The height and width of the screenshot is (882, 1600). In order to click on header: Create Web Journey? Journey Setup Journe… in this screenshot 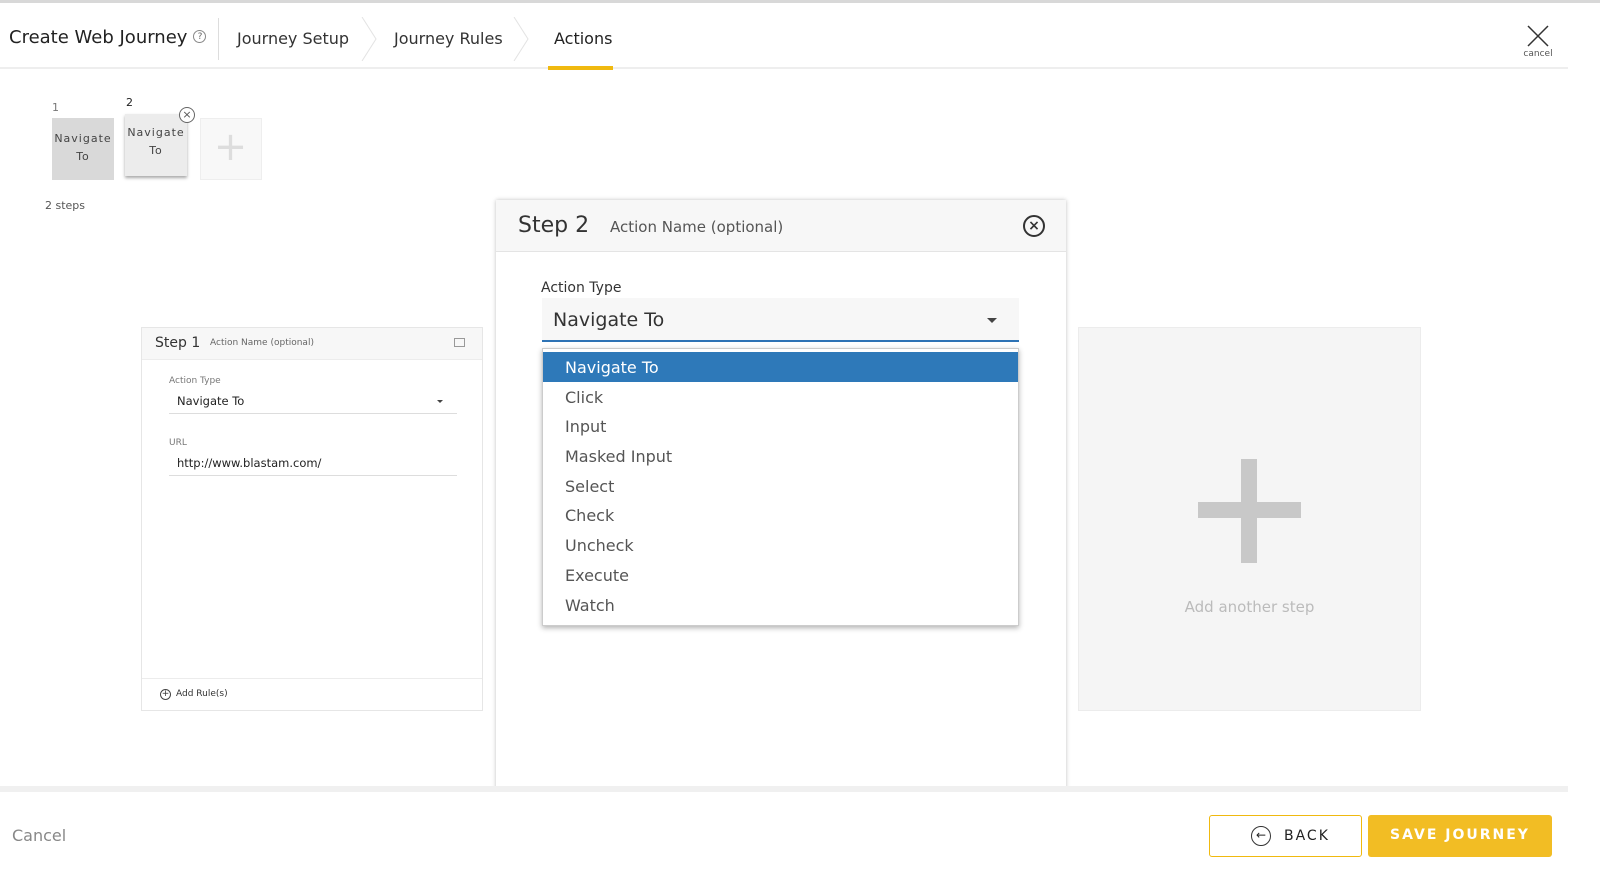, I will do `click(784, 36)`.